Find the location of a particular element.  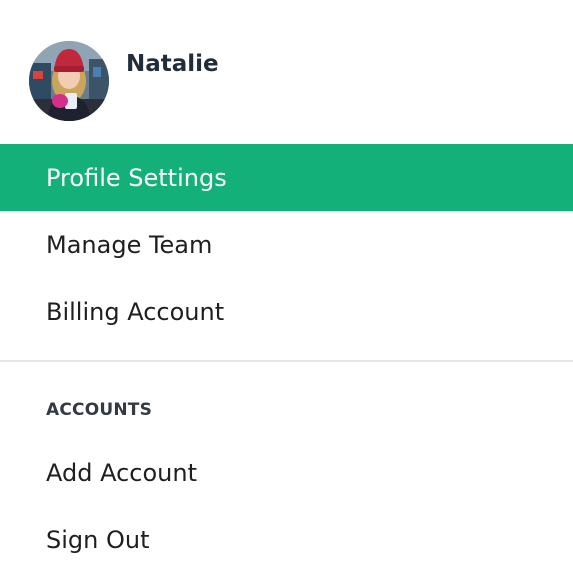

user-name: Natalie is located at coordinates (172, 64).